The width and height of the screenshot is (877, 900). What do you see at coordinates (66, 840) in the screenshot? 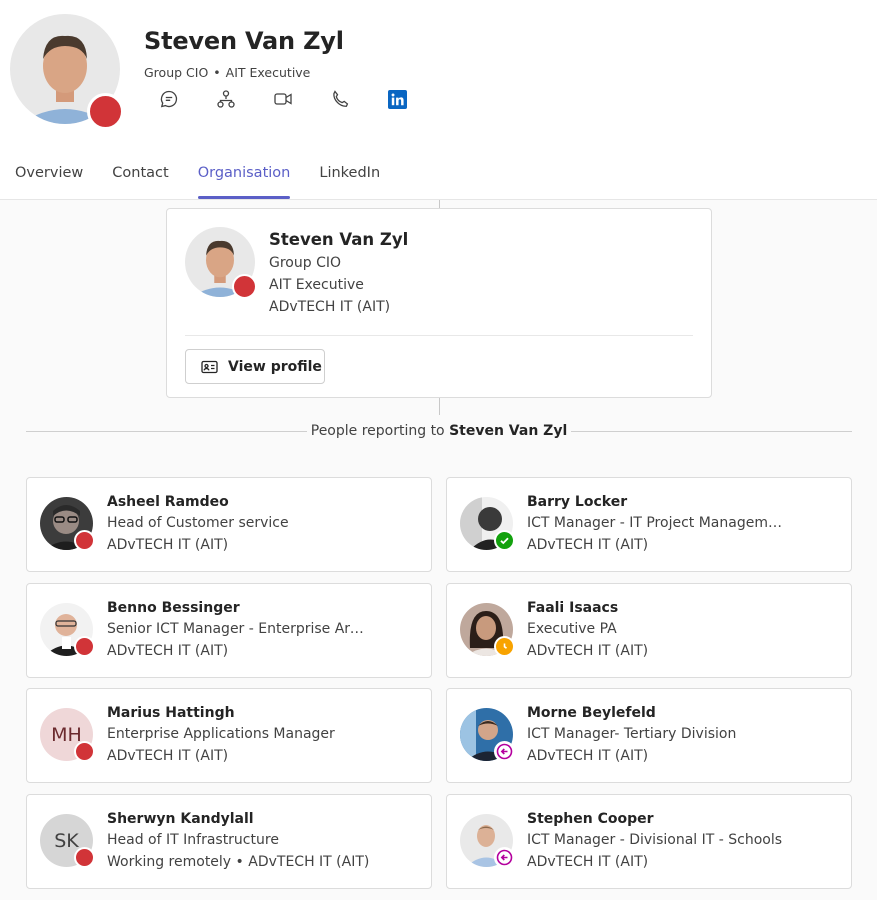
I see `report-initials: SK` at bounding box center [66, 840].